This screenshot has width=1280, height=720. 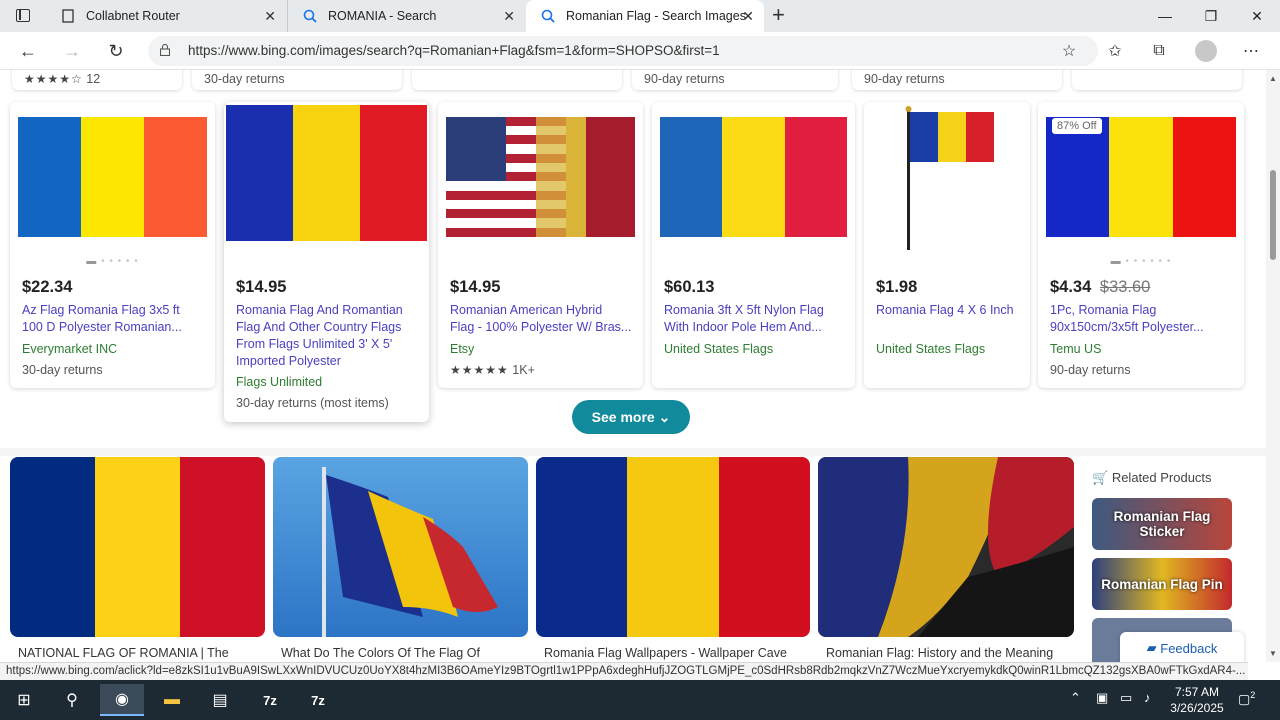 I want to click on tray-icon: ▣, so click(x=1102, y=698).